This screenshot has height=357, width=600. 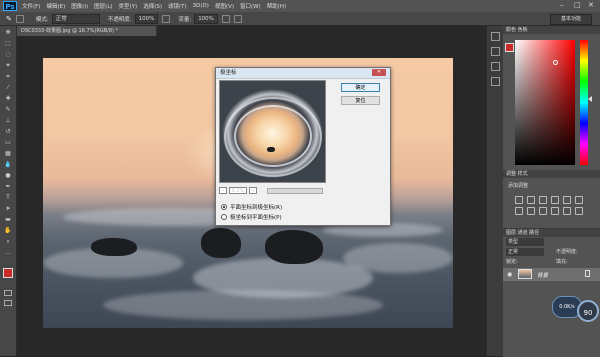 I want to click on black-white-icon, so click(x=531, y=211).